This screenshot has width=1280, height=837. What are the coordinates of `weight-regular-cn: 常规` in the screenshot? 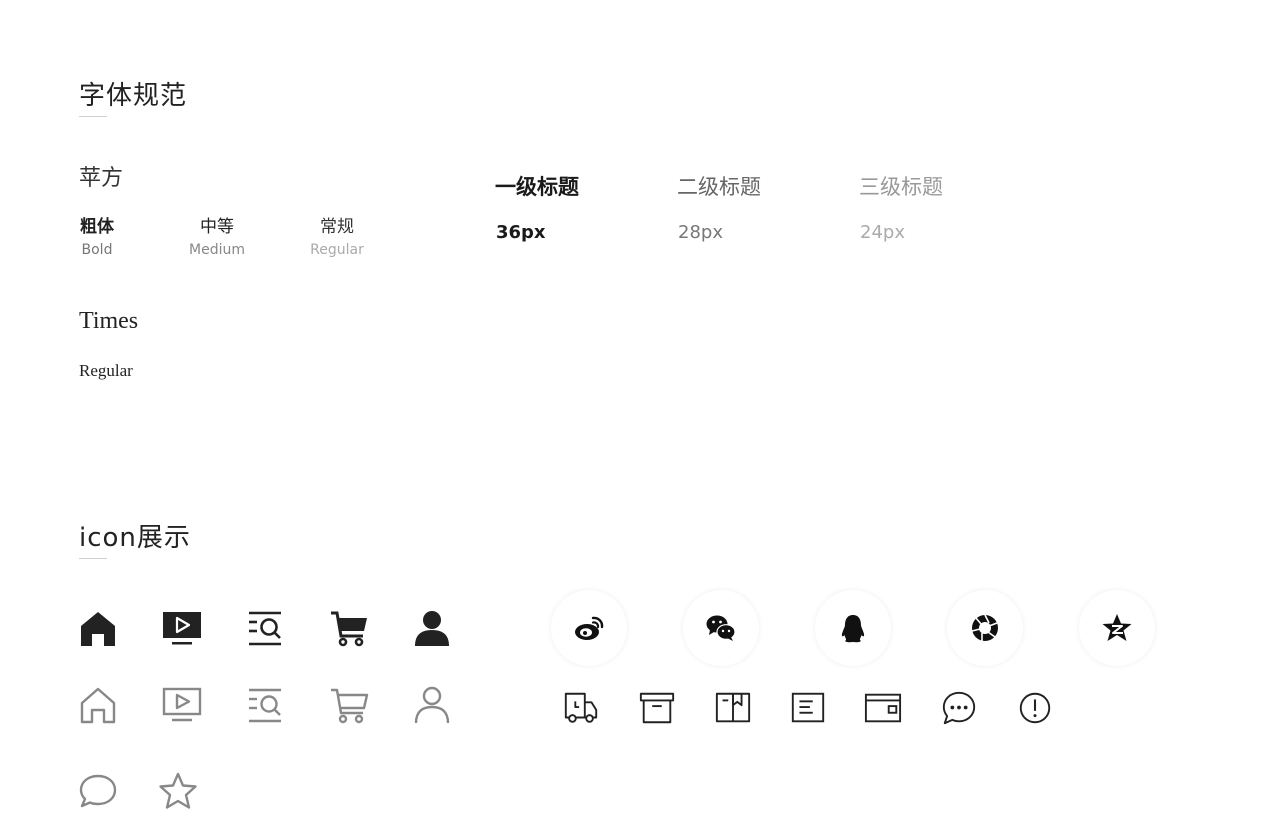 It's located at (337, 227).